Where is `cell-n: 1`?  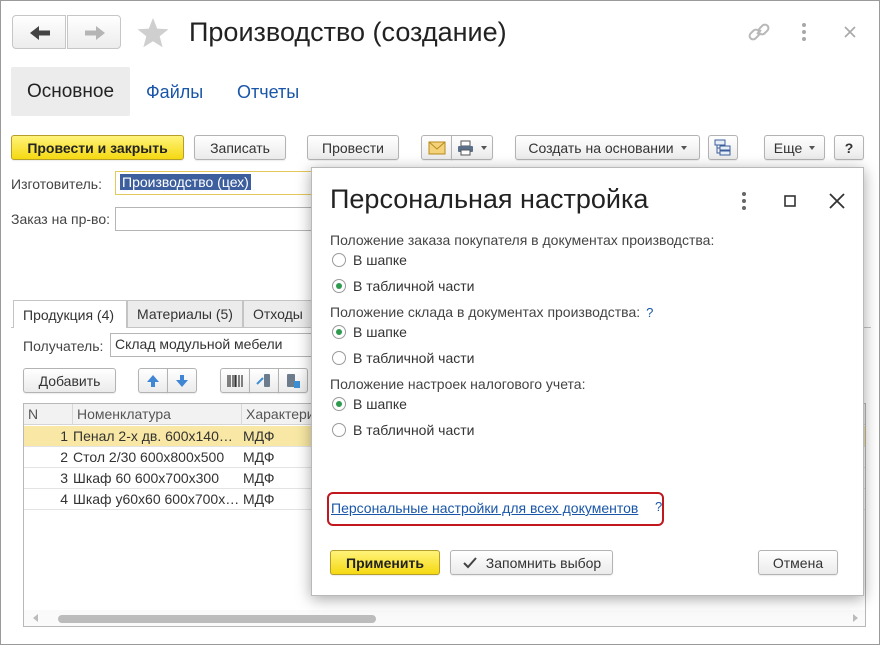 cell-n: 1 is located at coordinates (64, 436).